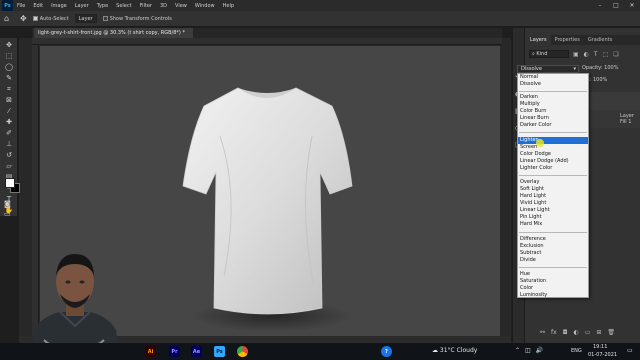 The width and height of the screenshot is (640, 360). Describe the element at coordinates (163, 6) in the screenshot. I see `menu-3d: 3D` at that location.